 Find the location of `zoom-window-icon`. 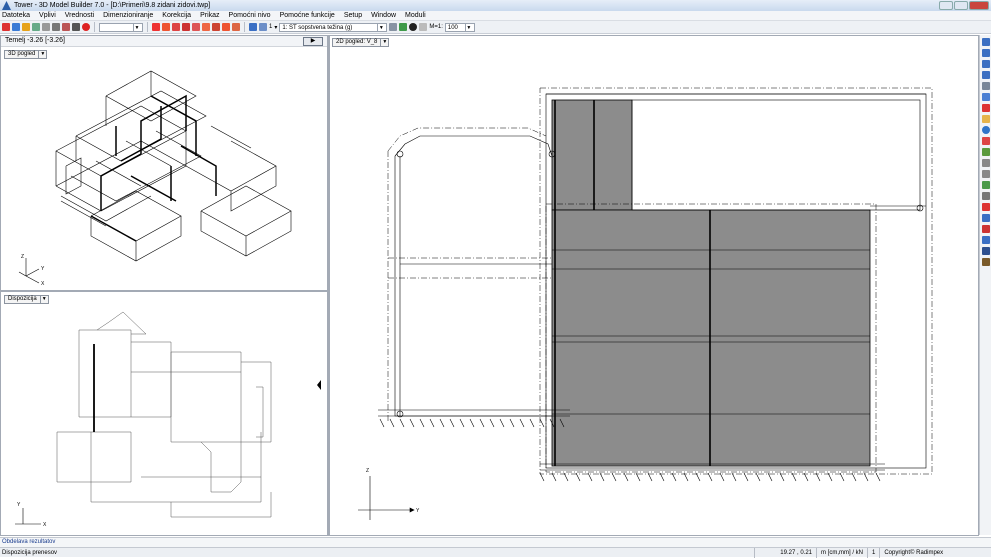

zoom-window-icon is located at coordinates (986, 196).